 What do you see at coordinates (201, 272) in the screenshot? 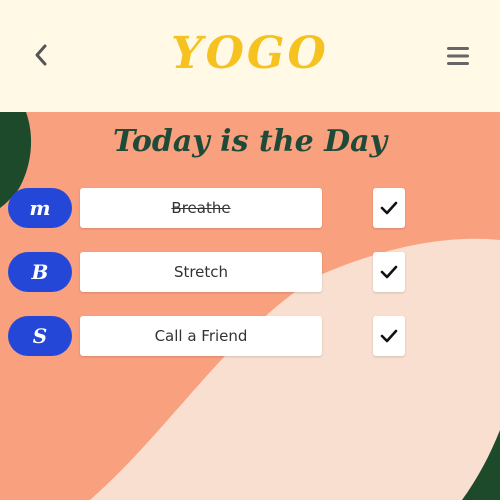
I see `task-label: Stretch` at bounding box center [201, 272].